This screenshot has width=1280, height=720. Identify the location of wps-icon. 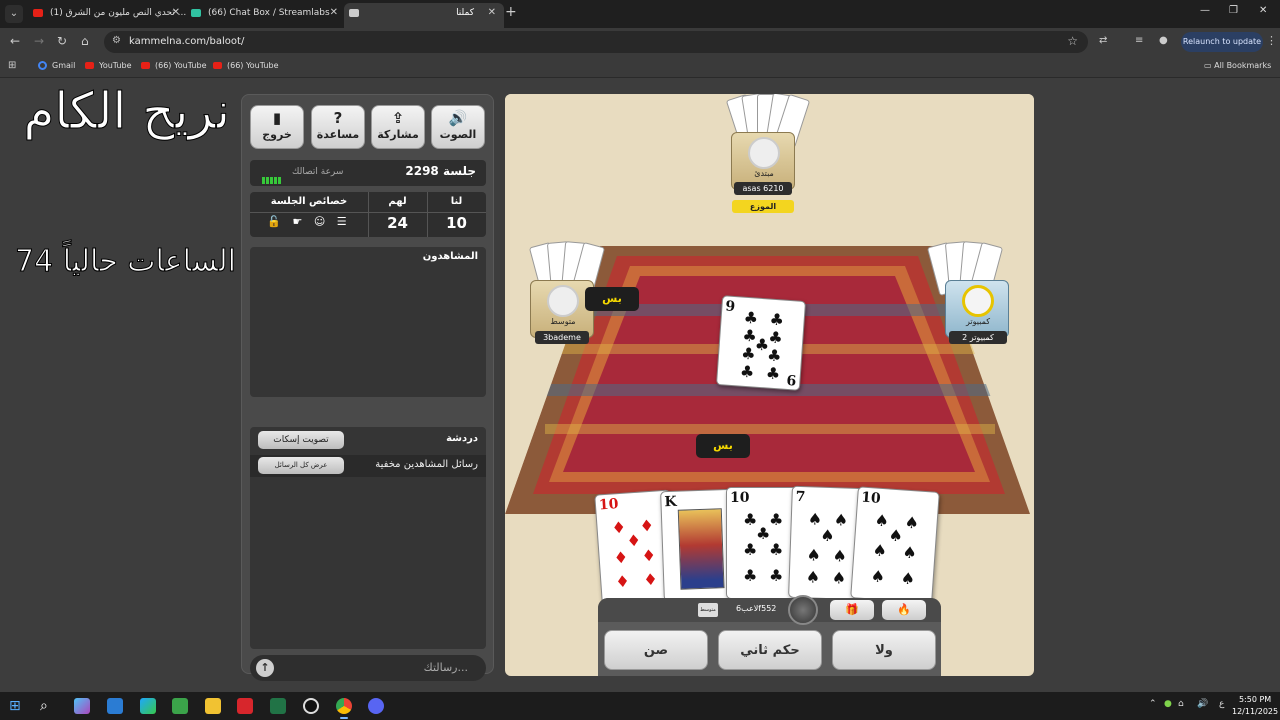
(245, 706).